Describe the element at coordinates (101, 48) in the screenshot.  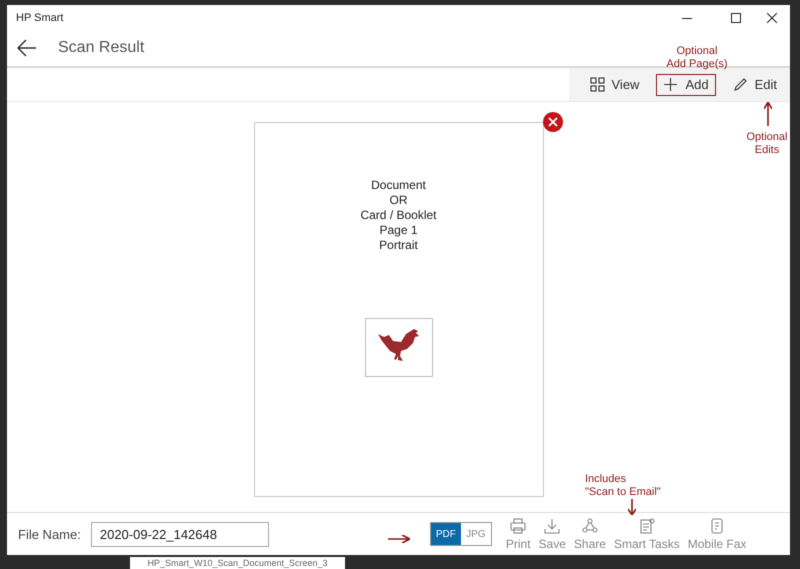
I see `page-title: Scan Result` at that location.